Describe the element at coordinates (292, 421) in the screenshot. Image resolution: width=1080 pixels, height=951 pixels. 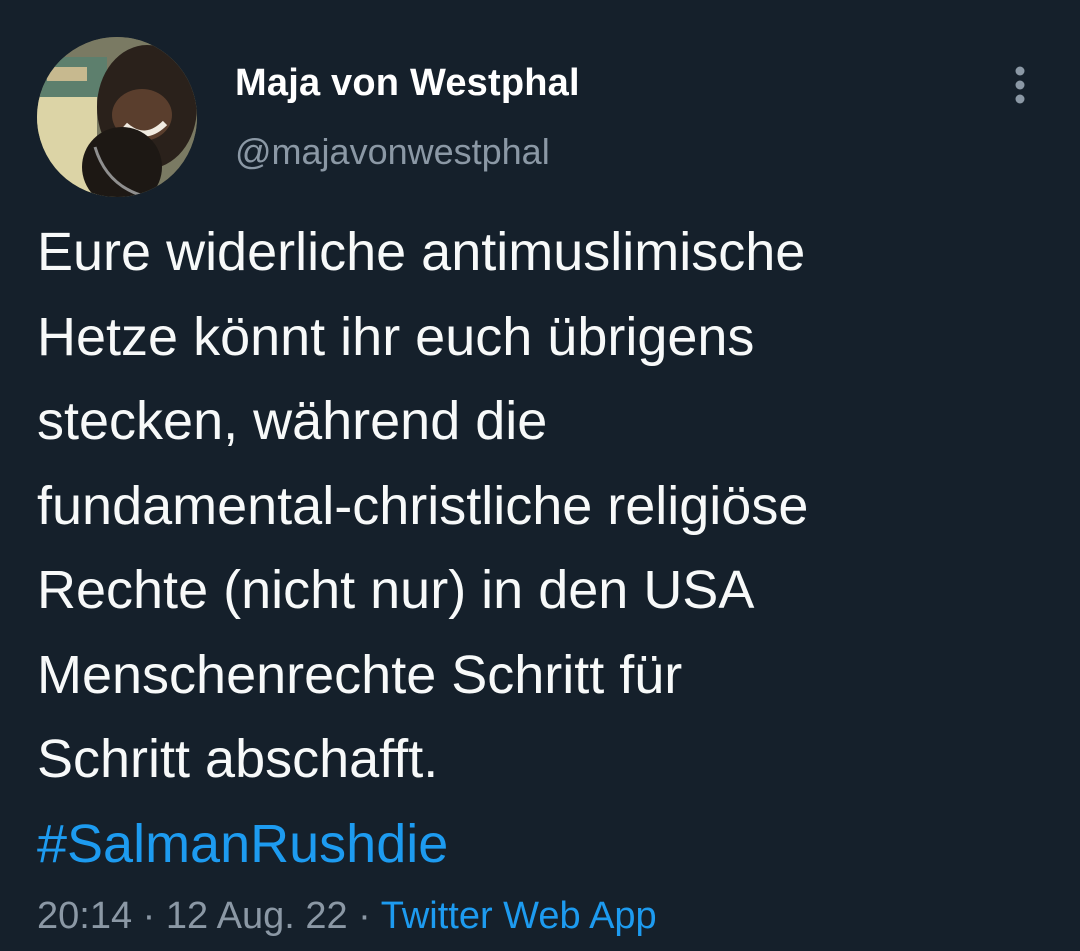
I see `tweet-text-line: stecken, während die` at that location.